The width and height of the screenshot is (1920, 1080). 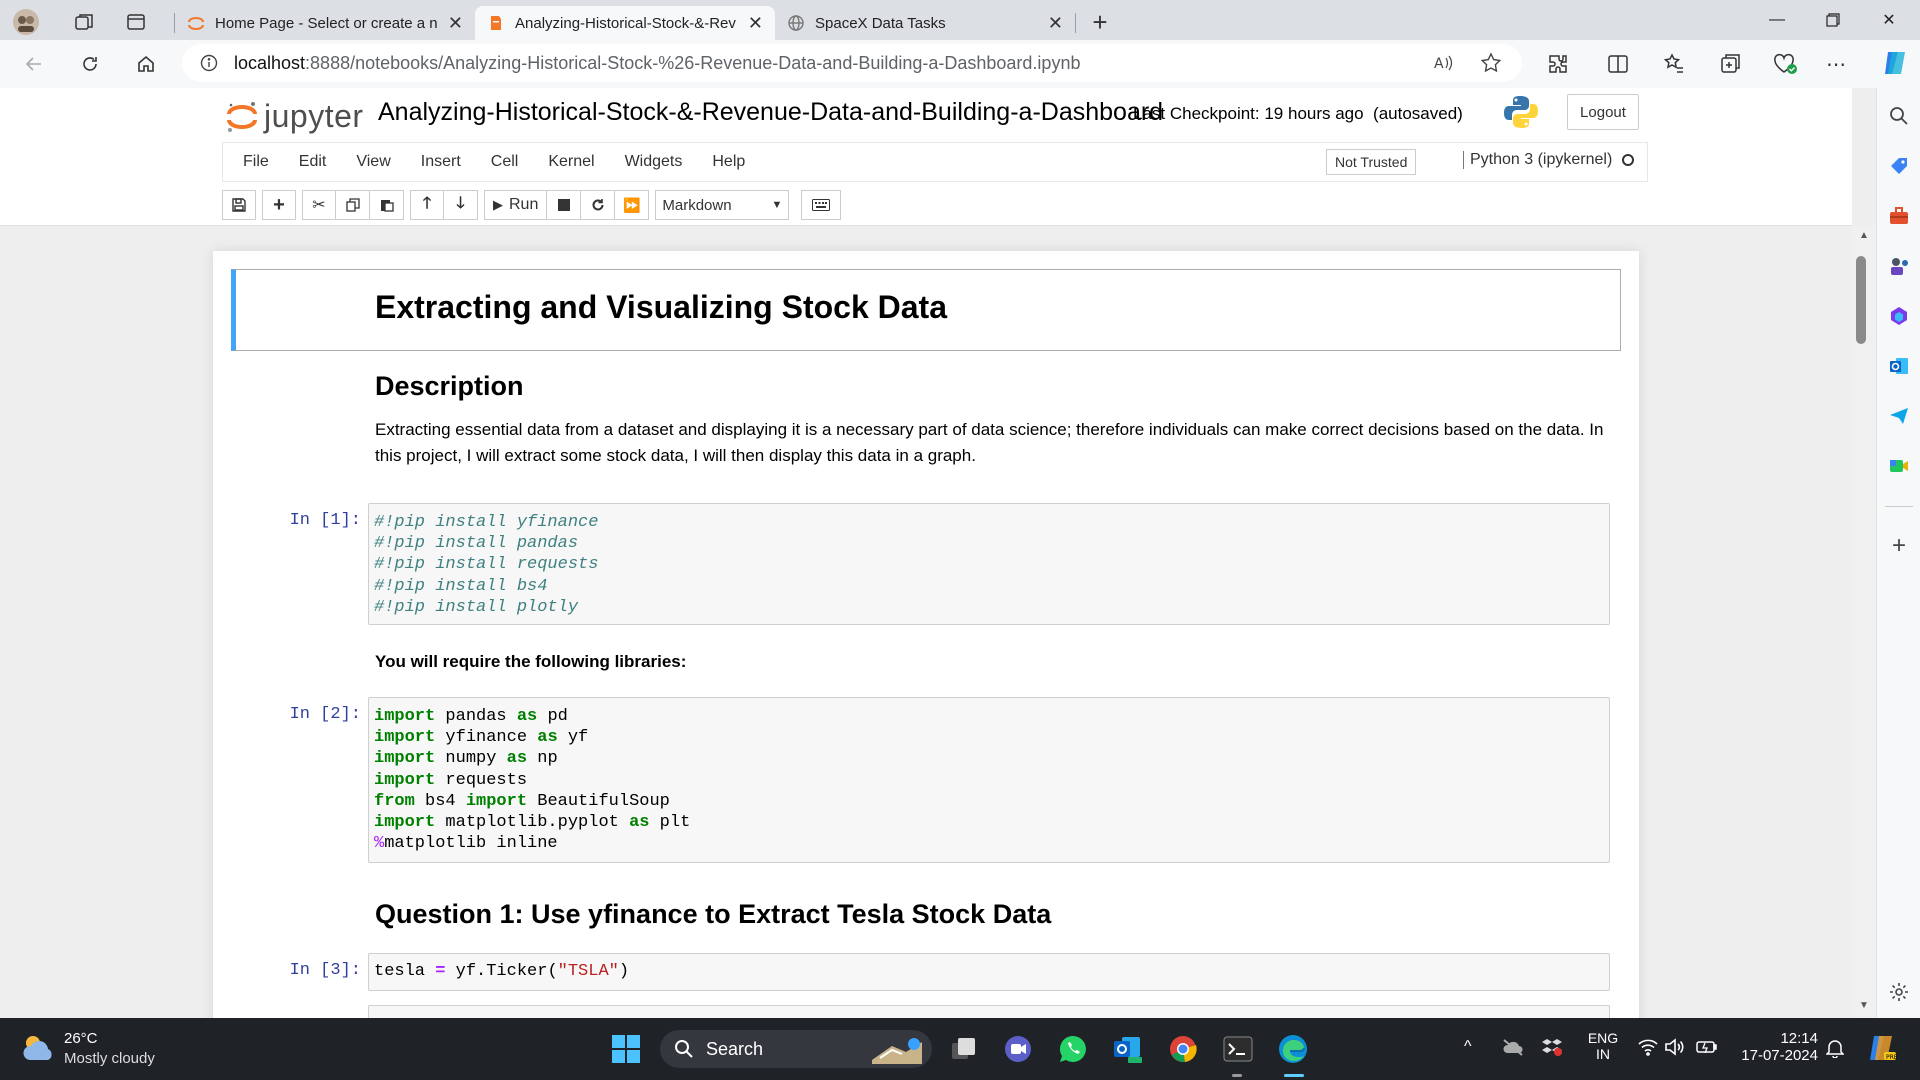 What do you see at coordinates (84, 22) in the screenshot?
I see `workspaces-icon` at bounding box center [84, 22].